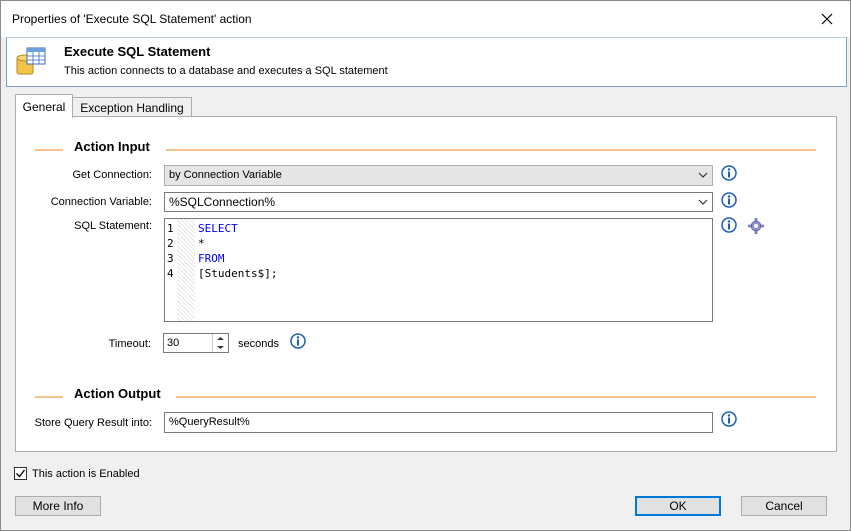 This screenshot has height=531, width=851. I want to click on connection-variable-combobox: %SQLConnection%, so click(438, 202).